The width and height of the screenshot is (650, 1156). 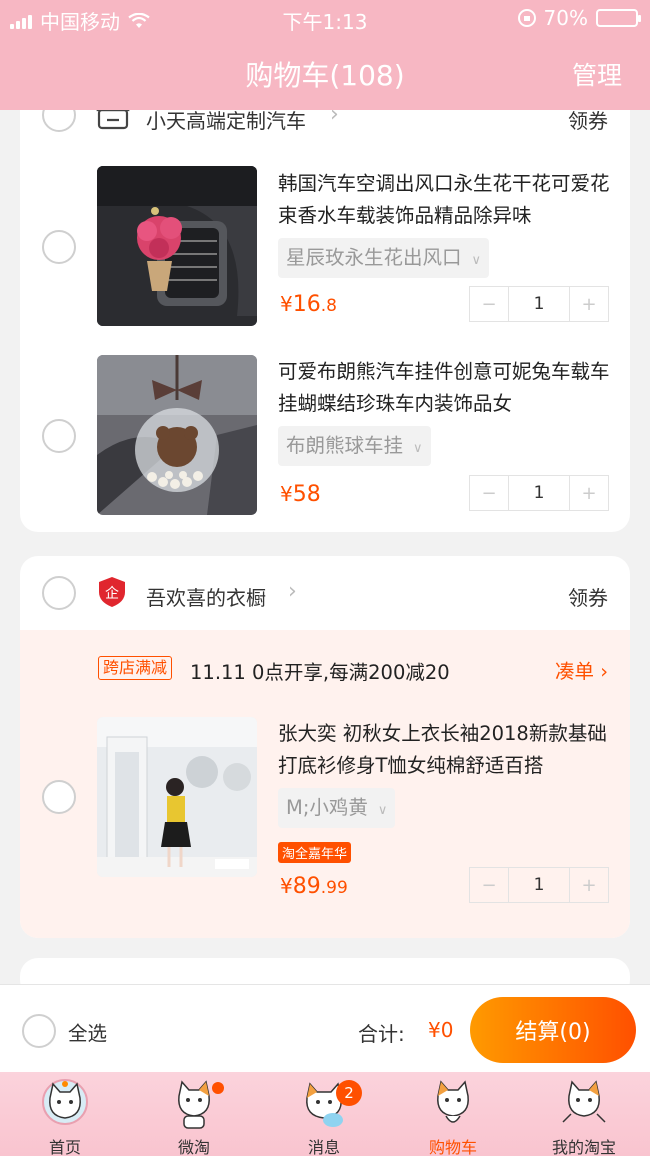 What do you see at coordinates (320, 672) in the screenshot?
I see `promo-text: 11.11 0点开享,每满200减20` at bounding box center [320, 672].